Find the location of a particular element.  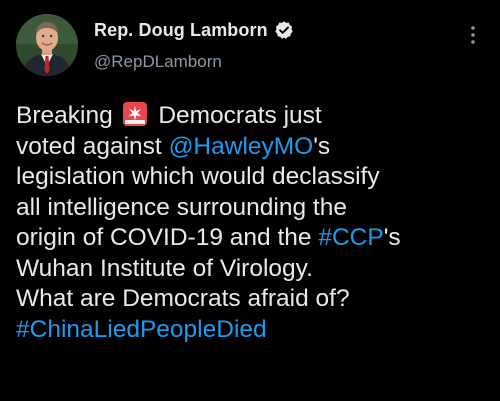

avatar-image is located at coordinates (47, 45).